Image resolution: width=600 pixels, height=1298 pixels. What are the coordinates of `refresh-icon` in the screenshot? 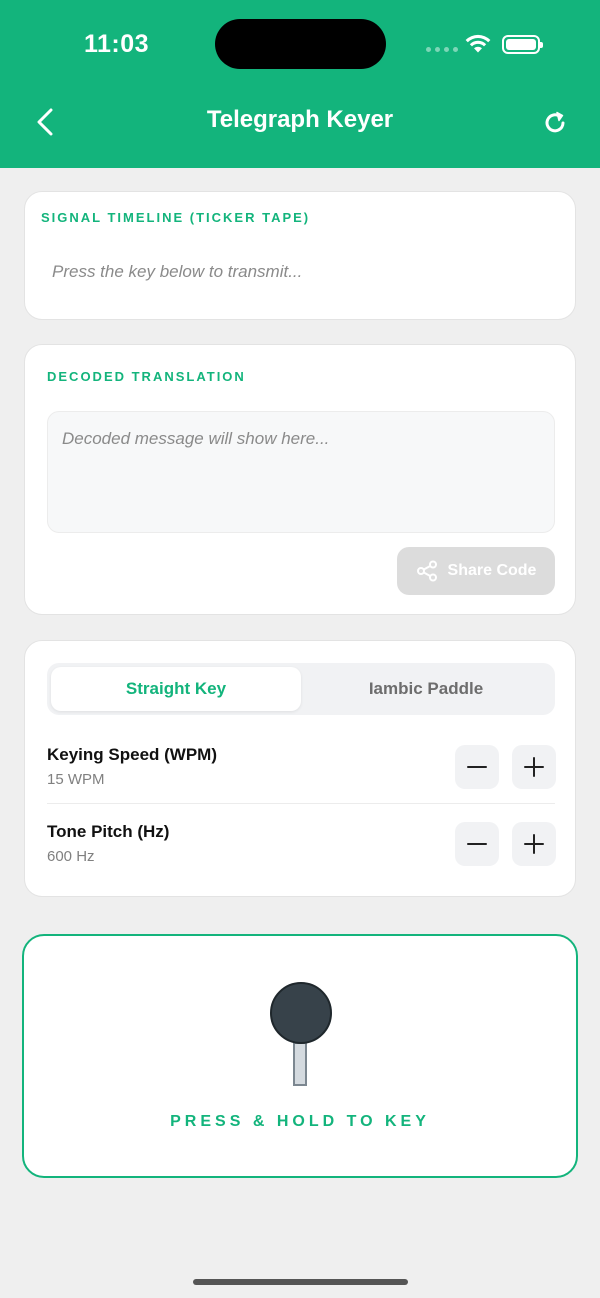 It's located at (555, 123).